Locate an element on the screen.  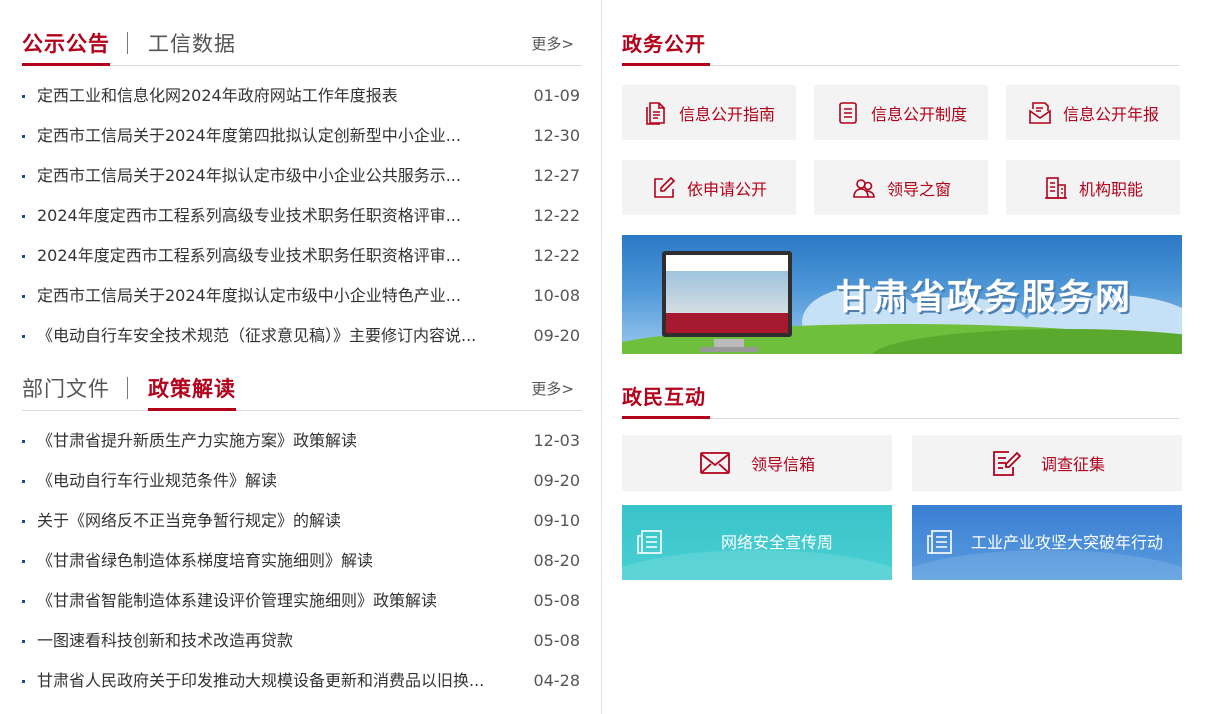
monitor-illustration is located at coordinates (727, 294).